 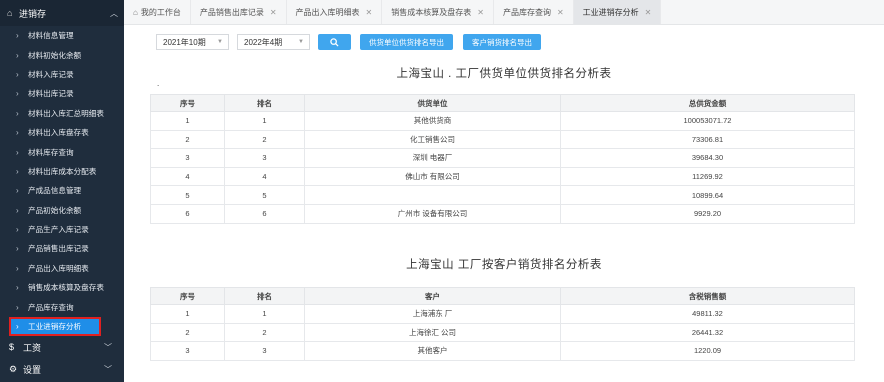 I want to click on table-row: 5 5 10899.64, so click(x=502, y=195).